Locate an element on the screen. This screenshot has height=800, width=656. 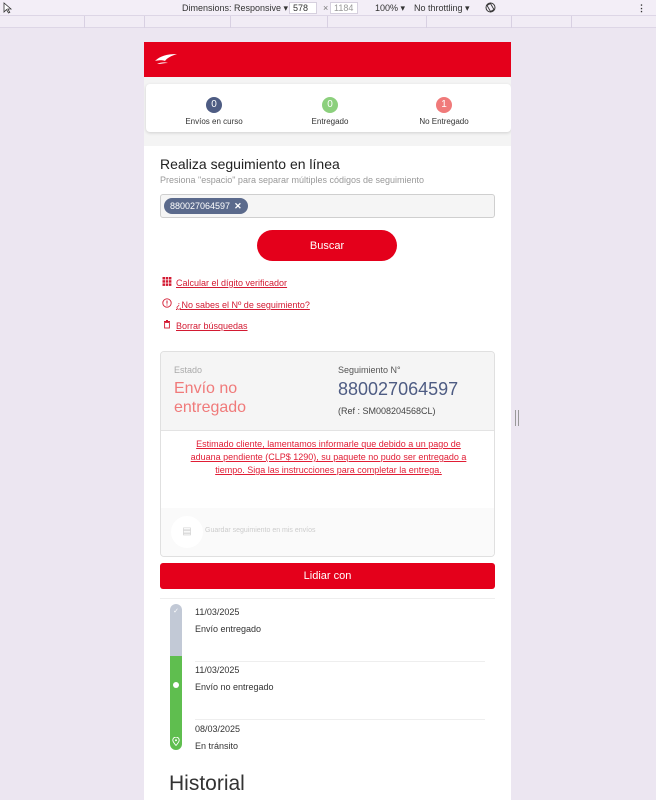
tracking-number-value: 880027064597 is located at coordinates (398, 389).